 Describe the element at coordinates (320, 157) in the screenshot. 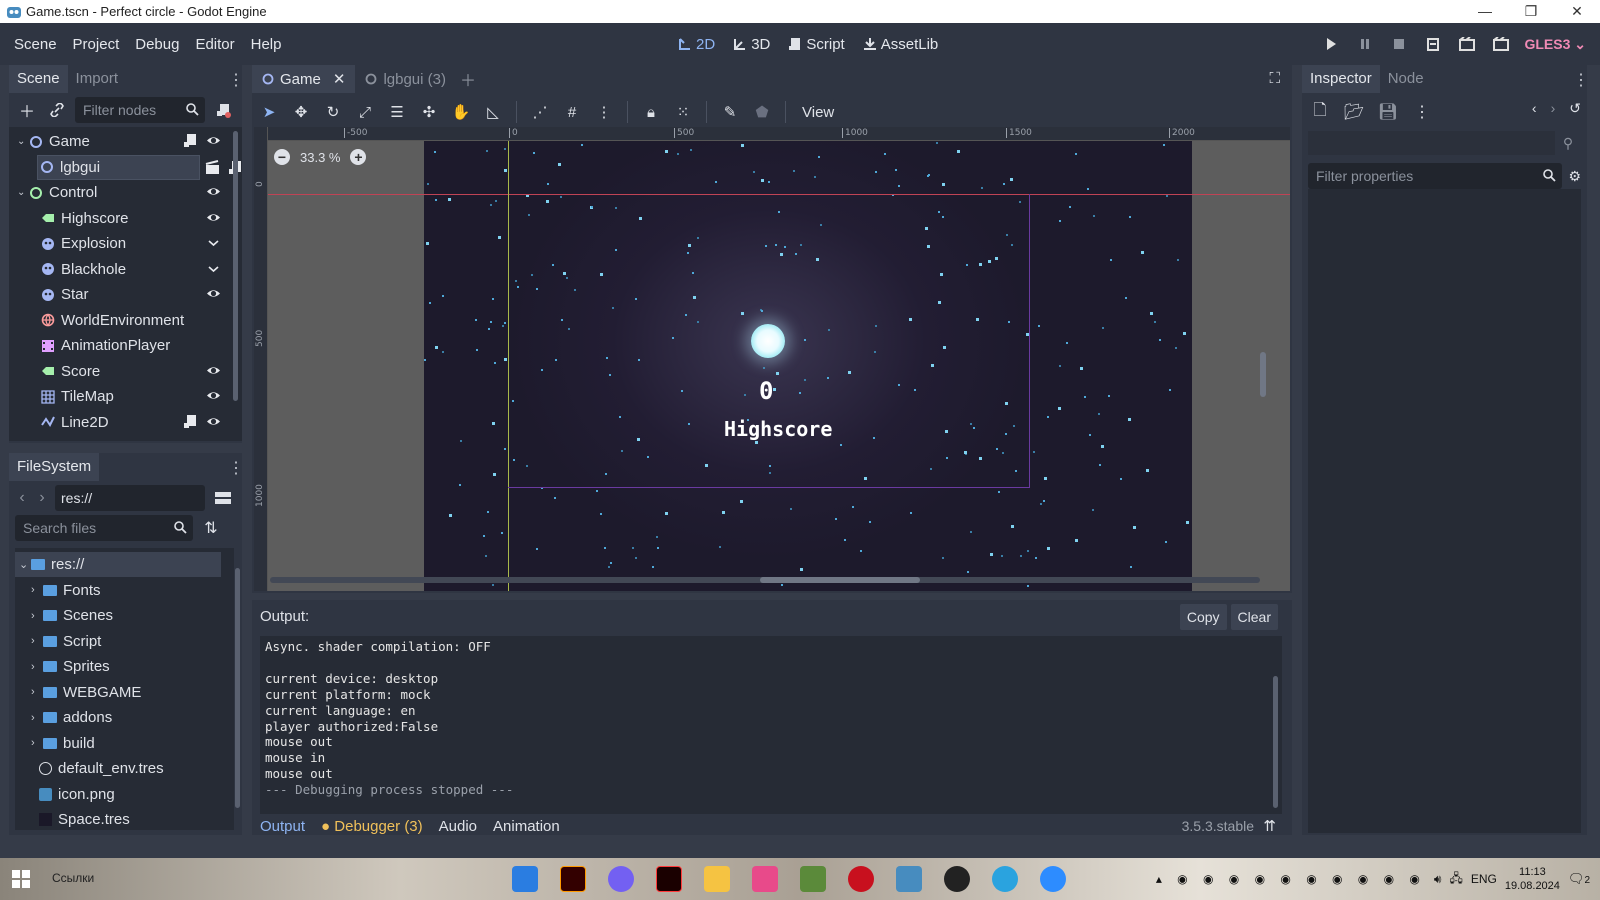

I see `zoom-reset-button: 33.3 %` at that location.